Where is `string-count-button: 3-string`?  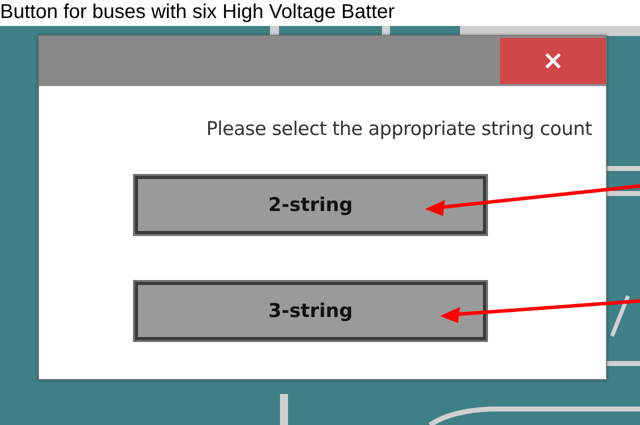
string-count-button: 3-string is located at coordinates (310, 311).